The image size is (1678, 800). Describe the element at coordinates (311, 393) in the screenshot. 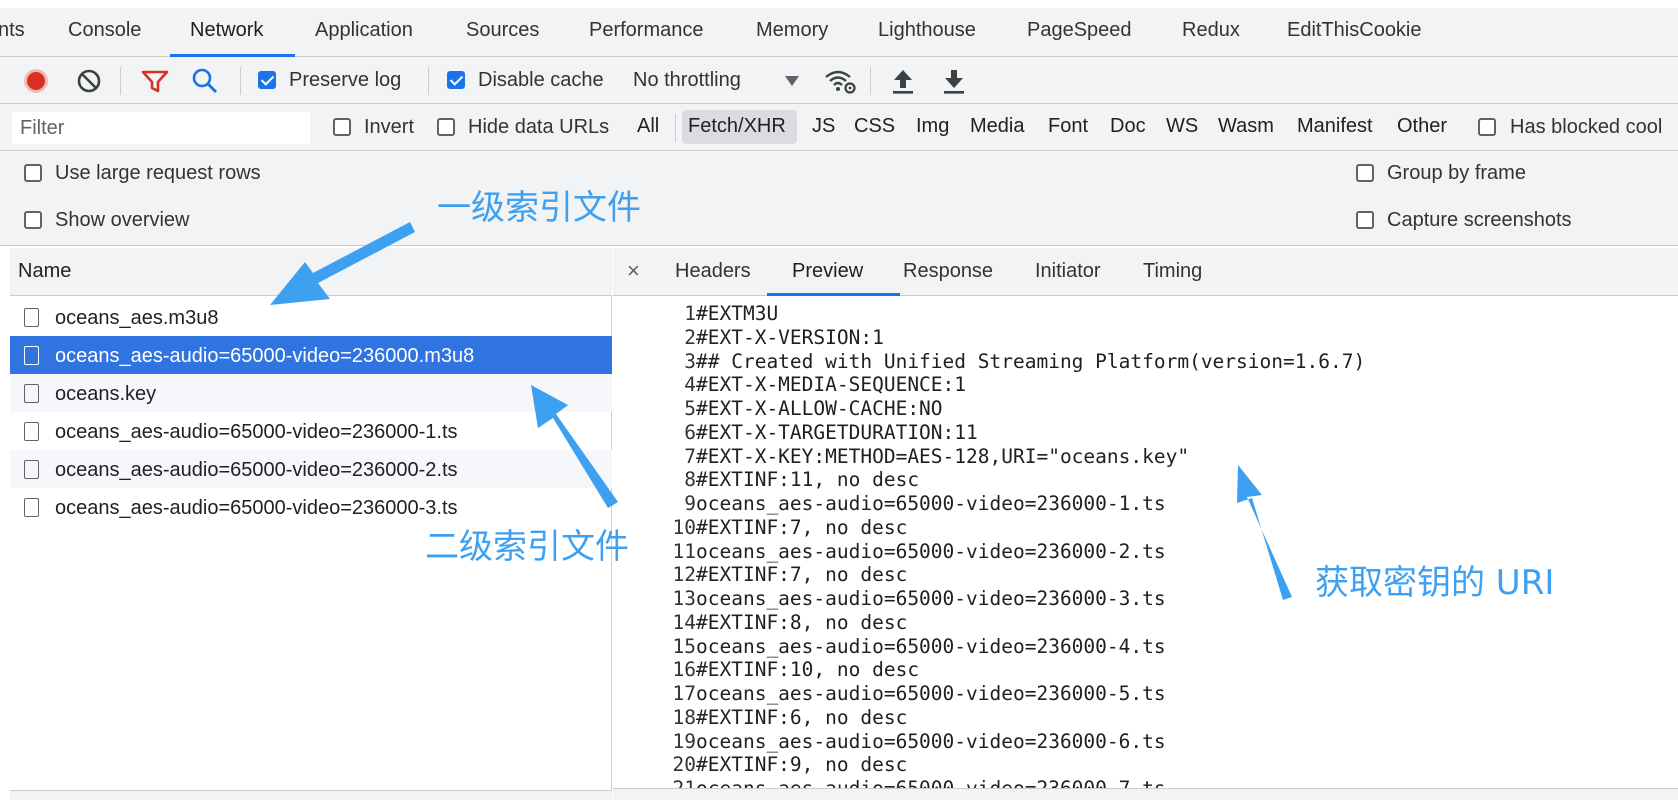

I see `request-row: oceans.key` at that location.